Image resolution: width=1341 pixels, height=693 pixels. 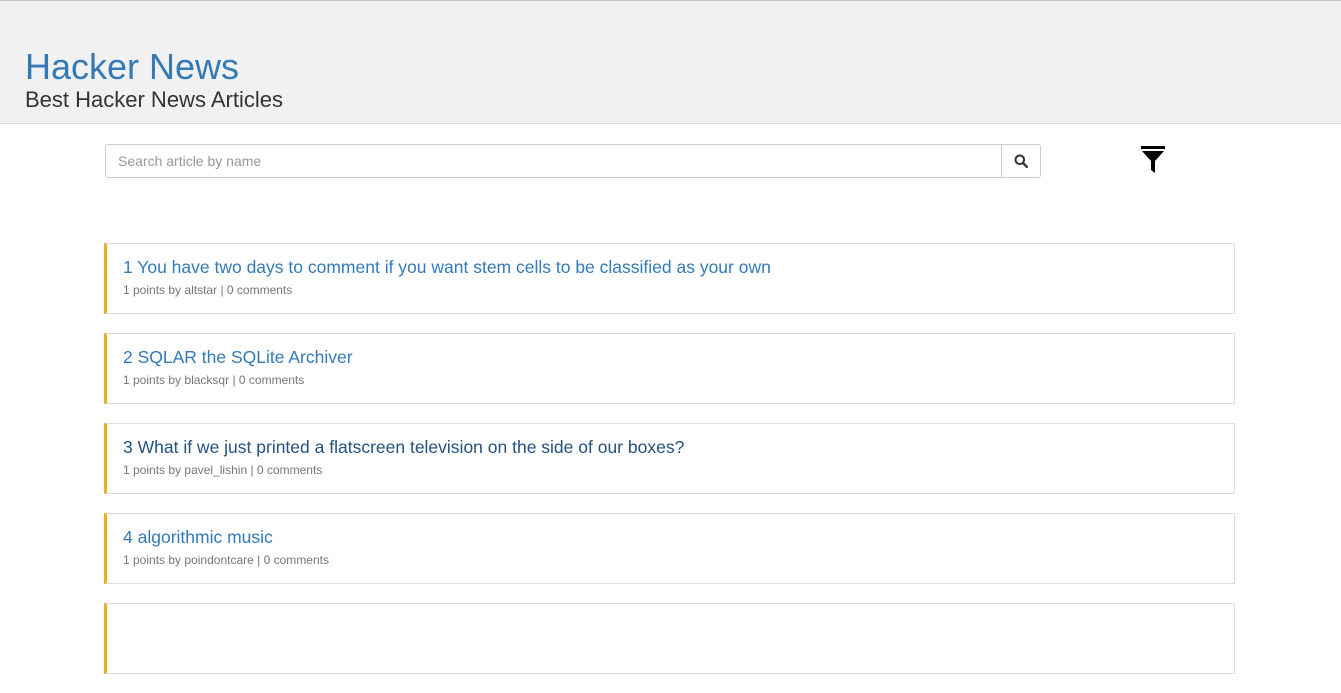 I want to click on article-meta: 1 points by poindontcare | 0 comments, so click(x=678, y=560).